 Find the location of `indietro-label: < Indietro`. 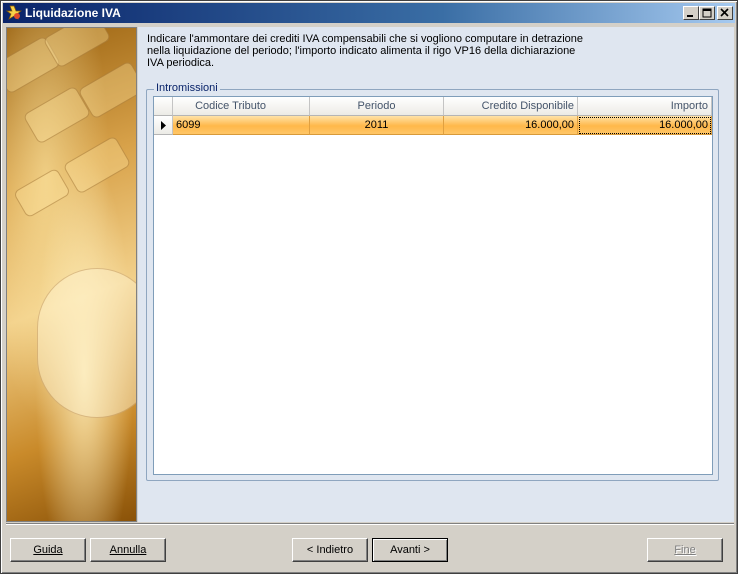

indietro-label: < Indietro is located at coordinates (330, 550).